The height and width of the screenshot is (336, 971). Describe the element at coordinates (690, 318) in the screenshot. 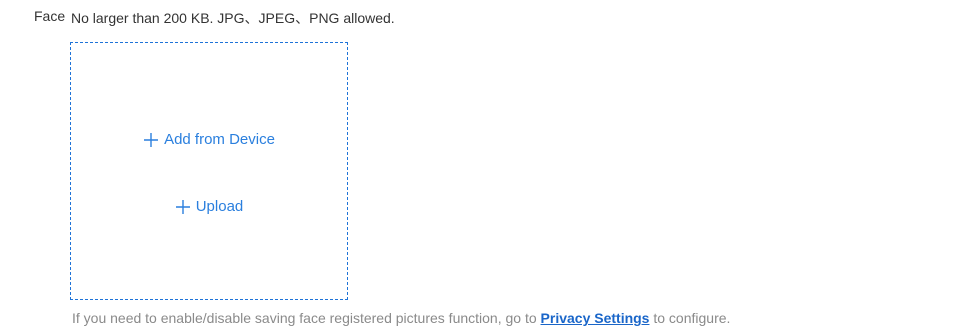

I see `privacy-note-suffix: to configure.` at that location.